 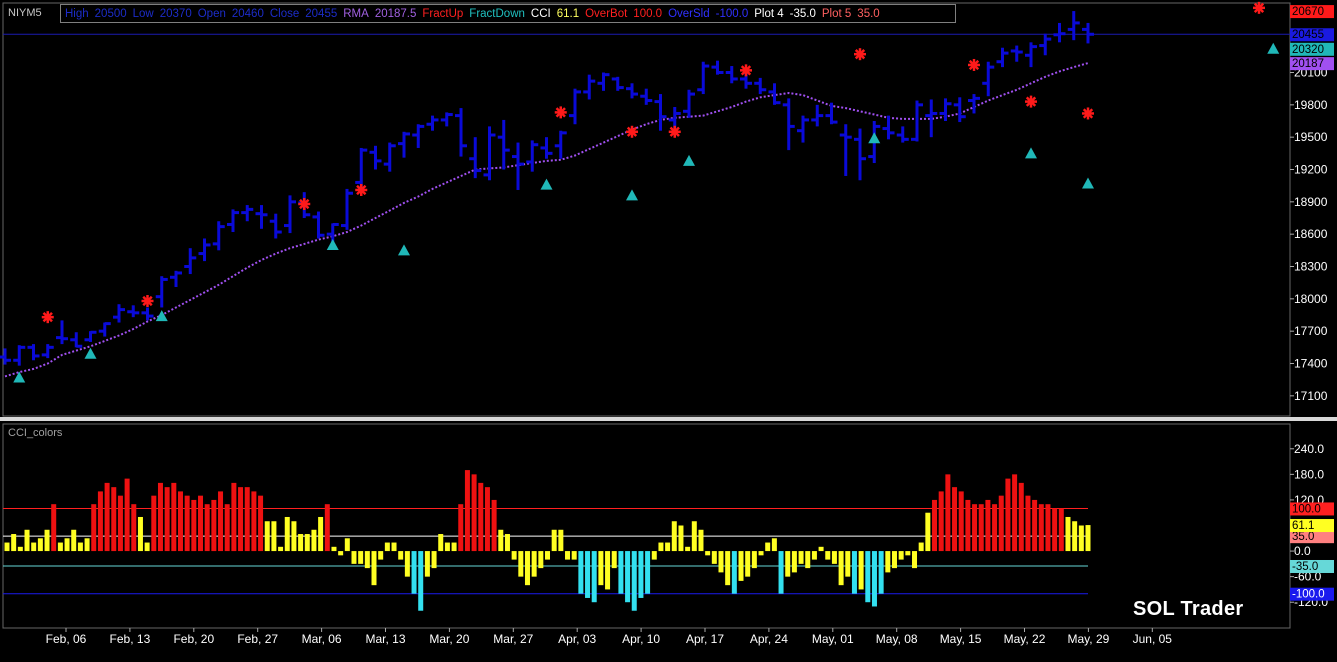 What do you see at coordinates (540, 14) in the screenshot?
I see `legend-item: CCI` at bounding box center [540, 14].